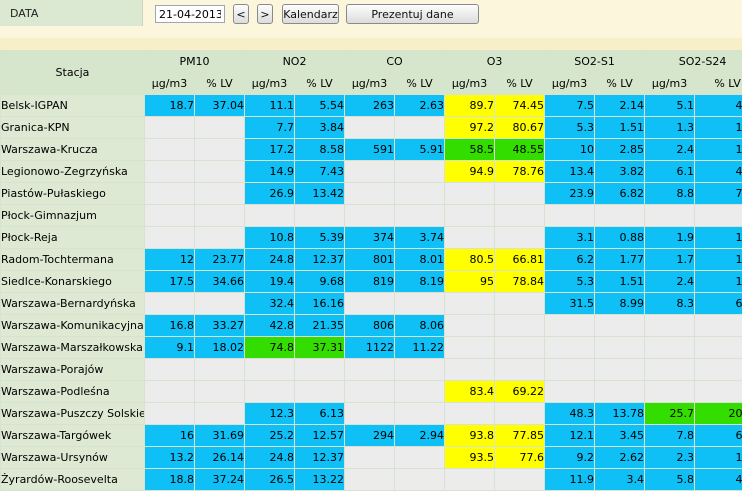  I want to click on value-cell: 20.48, so click(718, 414).